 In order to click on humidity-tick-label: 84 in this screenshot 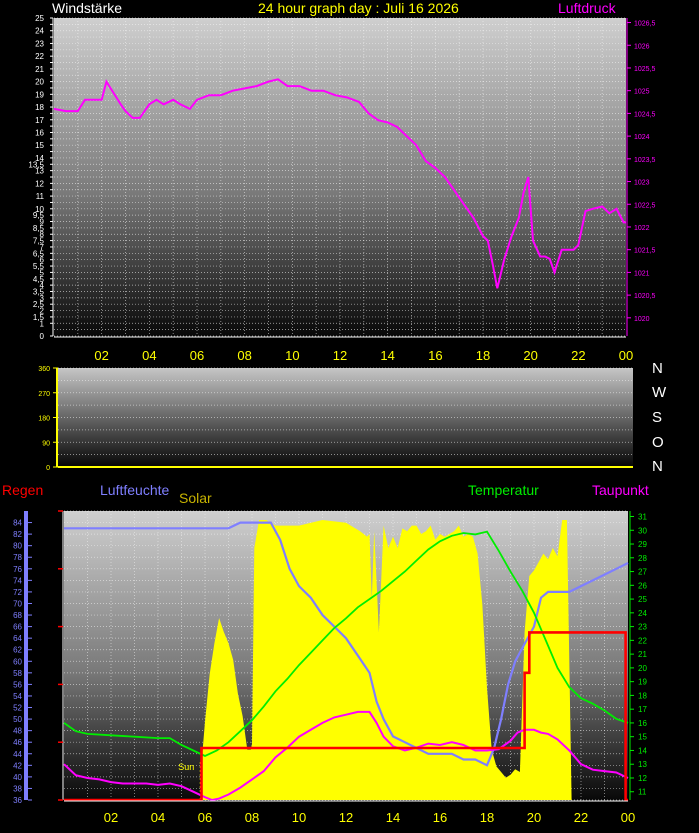, I will do `click(17, 523)`.